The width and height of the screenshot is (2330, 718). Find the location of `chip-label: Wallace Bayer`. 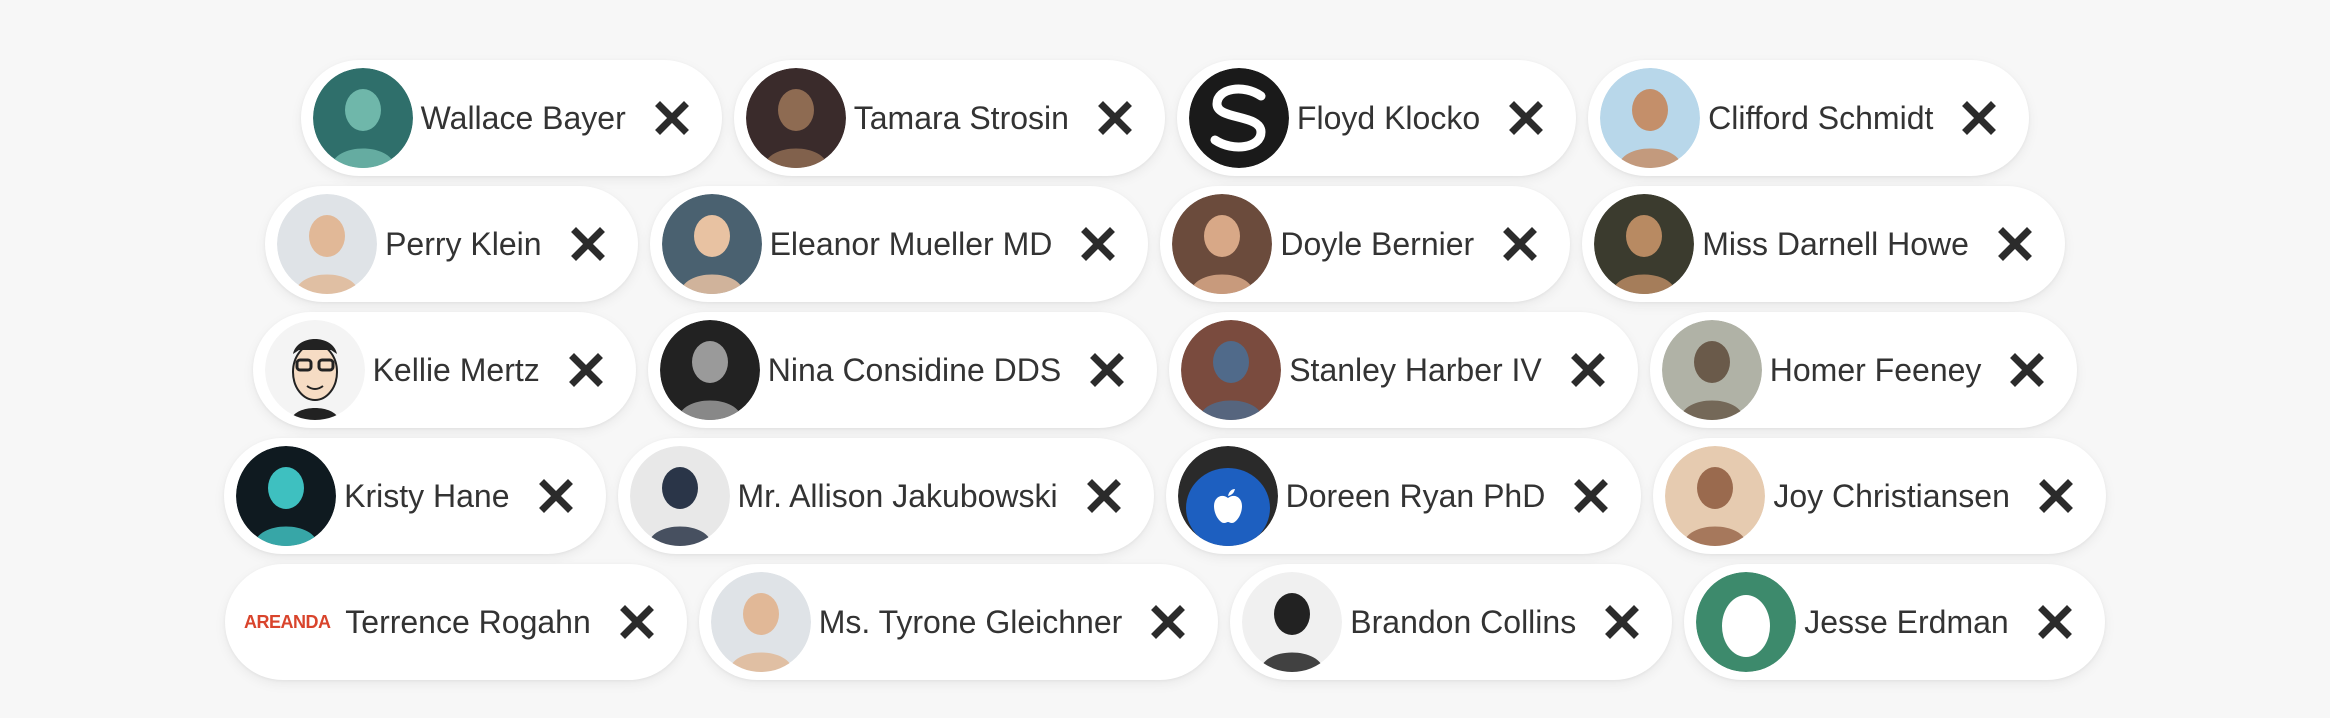

chip-label: Wallace Bayer is located at coordinates (523, 117).